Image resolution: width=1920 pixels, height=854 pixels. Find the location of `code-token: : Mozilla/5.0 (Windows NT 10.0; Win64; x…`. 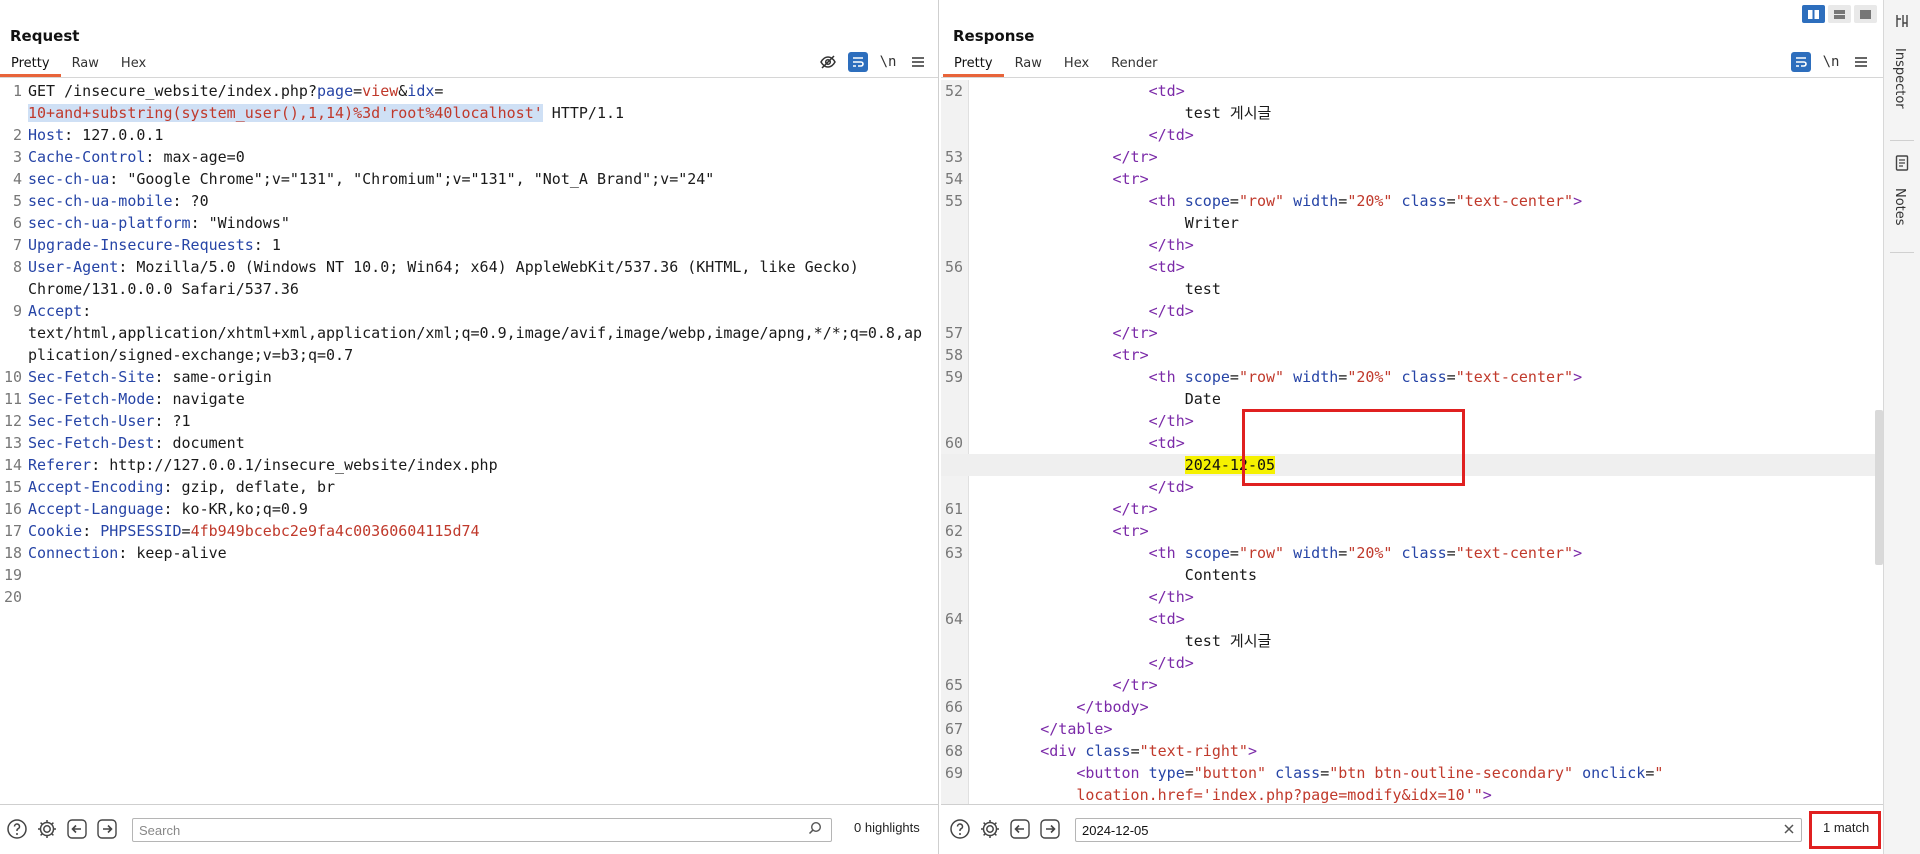

code-token: : Mozilla/5.0 (Windows NT 10.0; Win64; x… is located at coordinates (488, 267).